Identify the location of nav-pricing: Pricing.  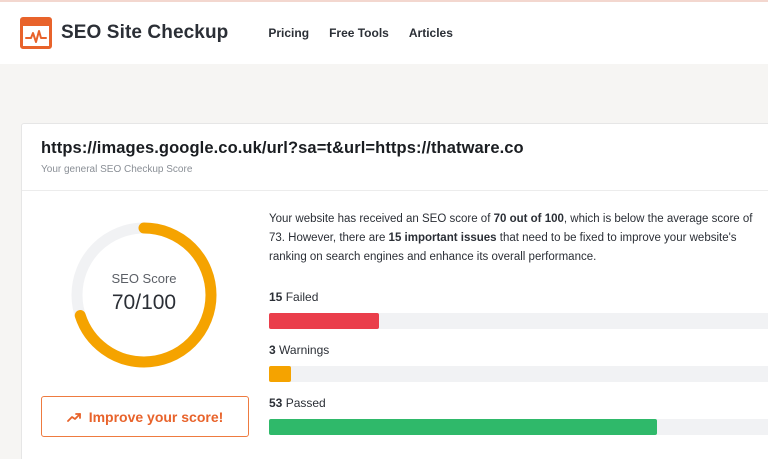
(288, 33).